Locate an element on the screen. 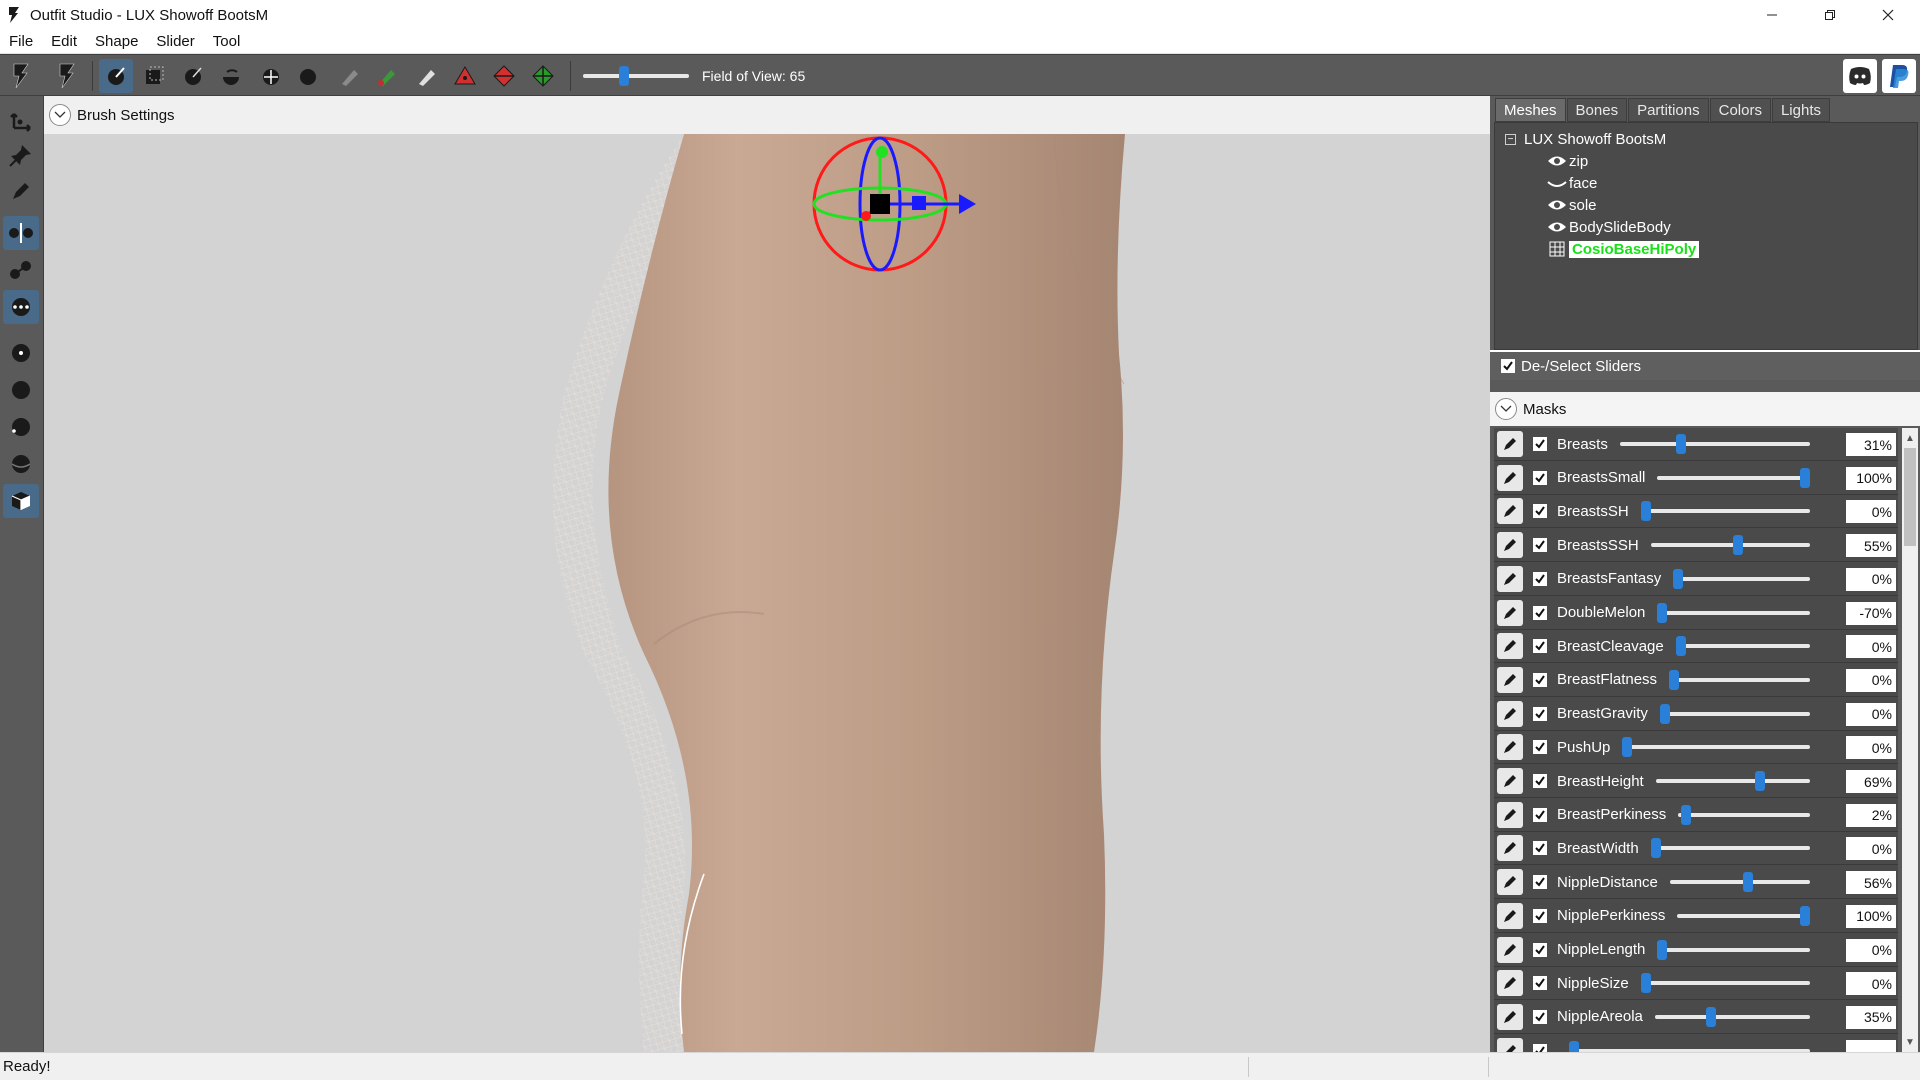 This screenshot has width=1920, height=1080. fov-slider-thumb is located at coordinates (623, 76).